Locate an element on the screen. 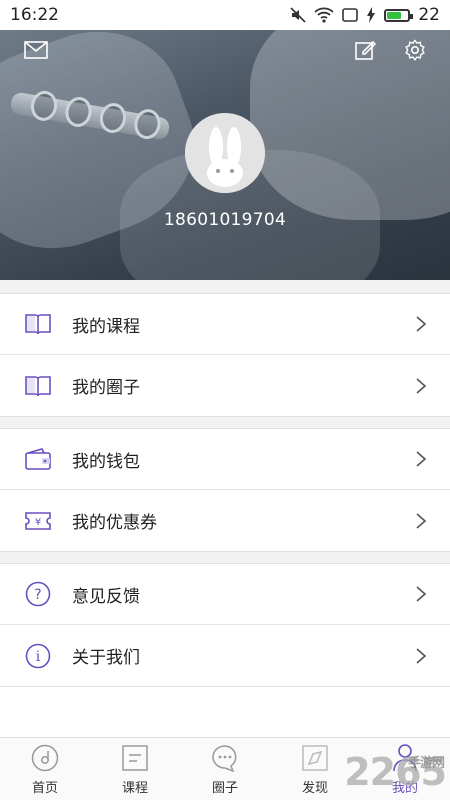 This screenshot has width=450, height=800. menu-item-my-coupons: ¥ 我的优惠券 is located at coordinates (225, 520).